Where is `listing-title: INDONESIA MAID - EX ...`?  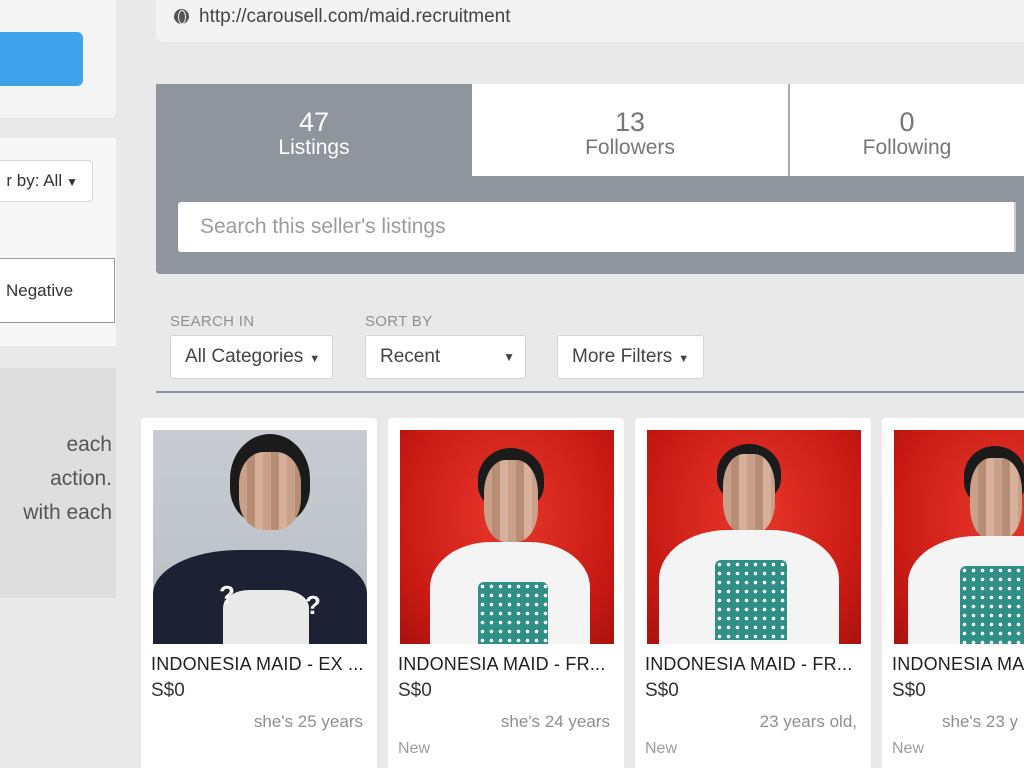 listing-title: INDONESIA MAID - EX ... is located at coordinates (257, 664).